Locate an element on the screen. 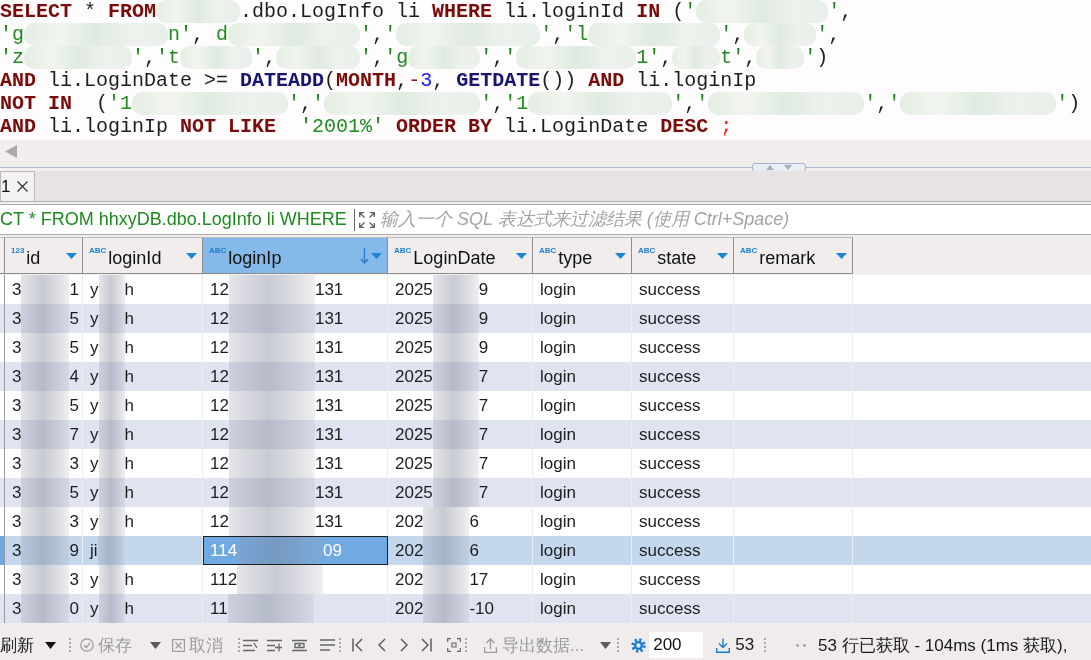 This screenshot has height=660, width=1091. code-text: ','t is located at coordinates (156, 57).